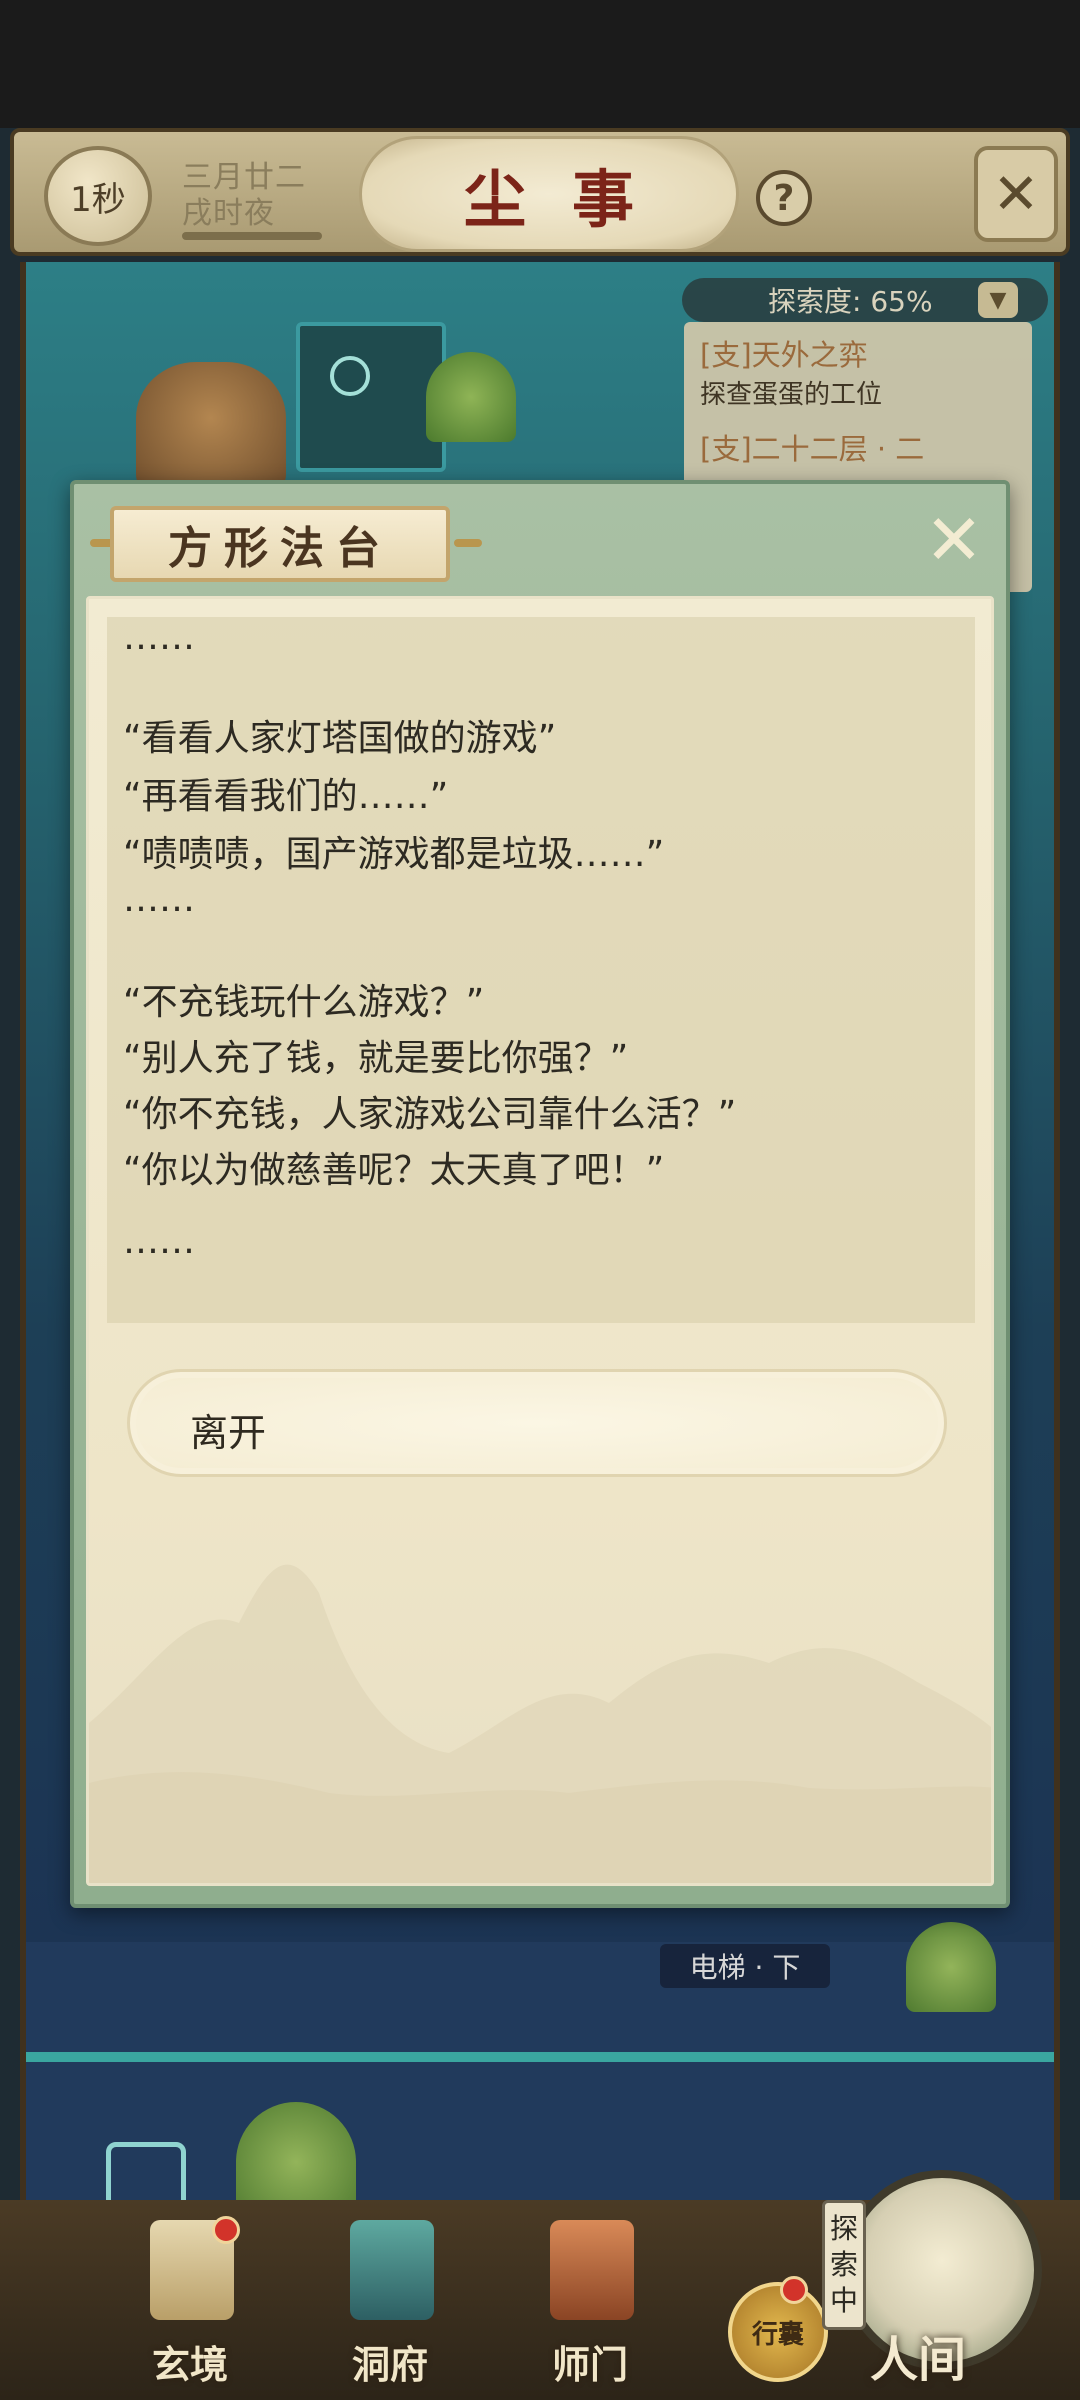  Describe the element at coordinates (228, 213) in the screenshot. I see `date-hour: 戌时夜` at that location.